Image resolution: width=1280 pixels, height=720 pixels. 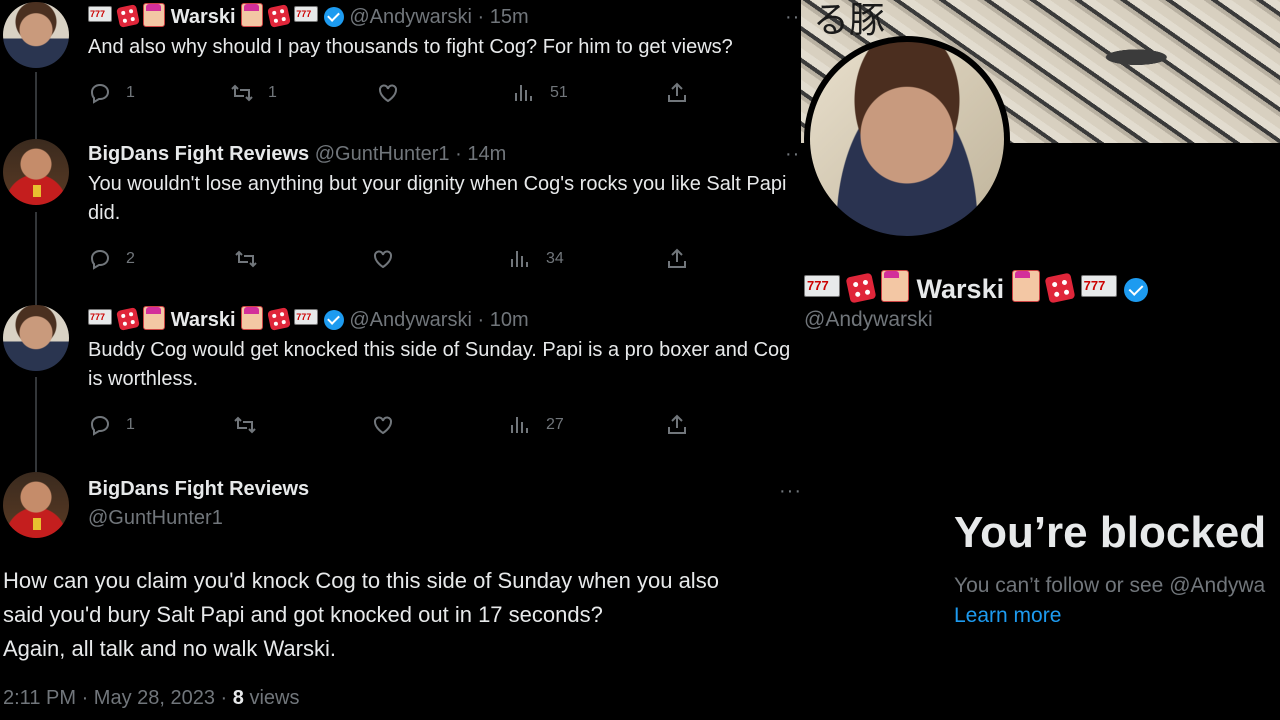 I want to click on tweet-meta: 2:11 PM · May 28, 2023 · 8 views, so click(x=151, y=698).